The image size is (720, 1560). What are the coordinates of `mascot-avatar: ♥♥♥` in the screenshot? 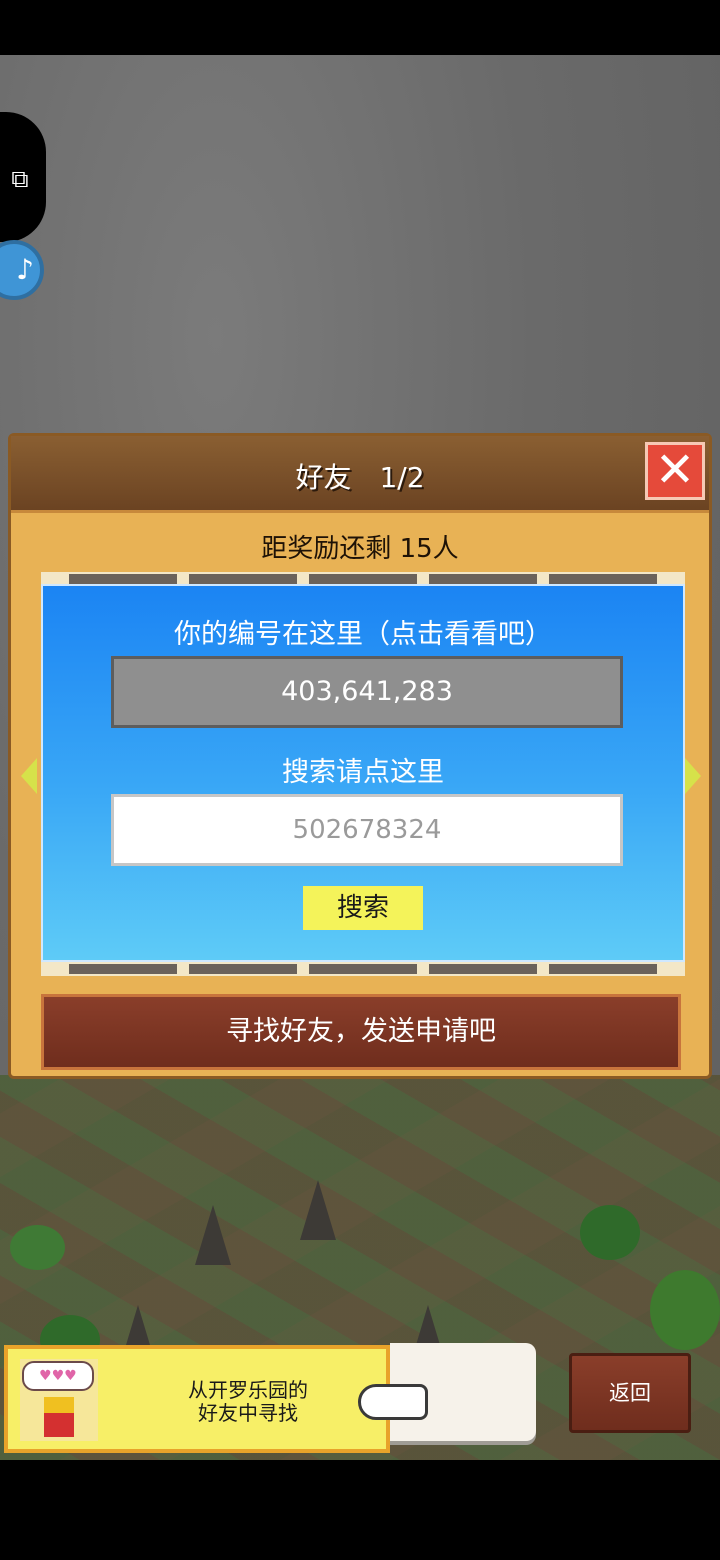 It's located at (59, 1400).